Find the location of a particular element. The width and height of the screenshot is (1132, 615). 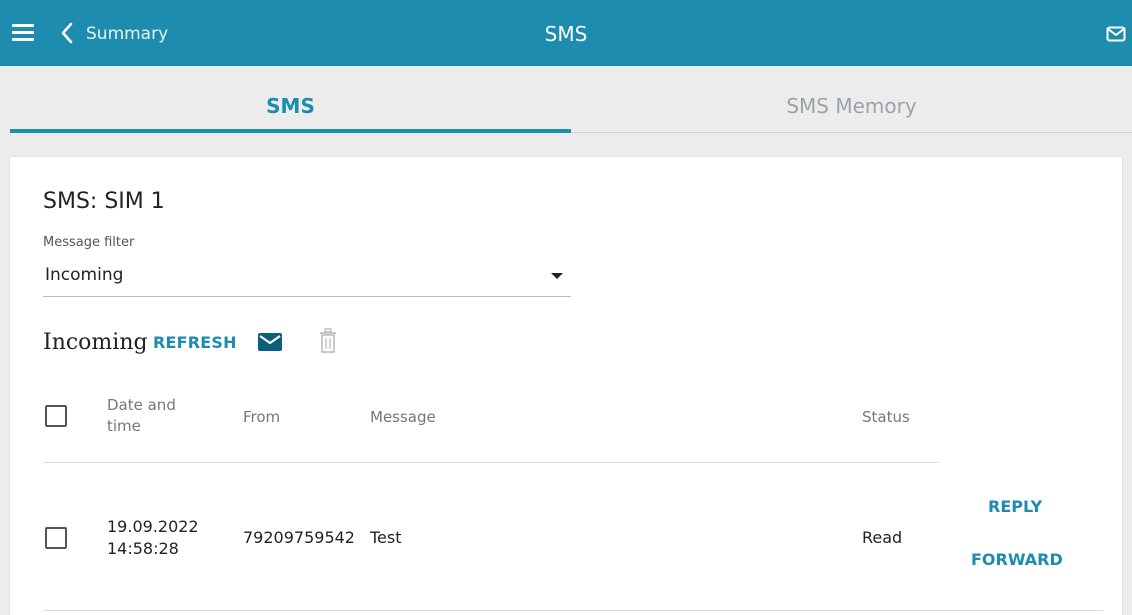

forward-button: FORWARD is located at coordinates (1017, 559).